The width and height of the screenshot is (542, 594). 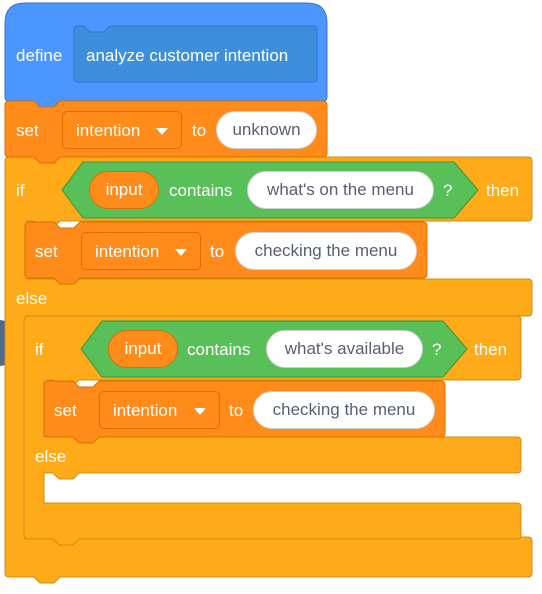 What do you see at coordinates (39, 55) in the screenshot?
I see `define-keyword: define` at bounding box center [39, 55].